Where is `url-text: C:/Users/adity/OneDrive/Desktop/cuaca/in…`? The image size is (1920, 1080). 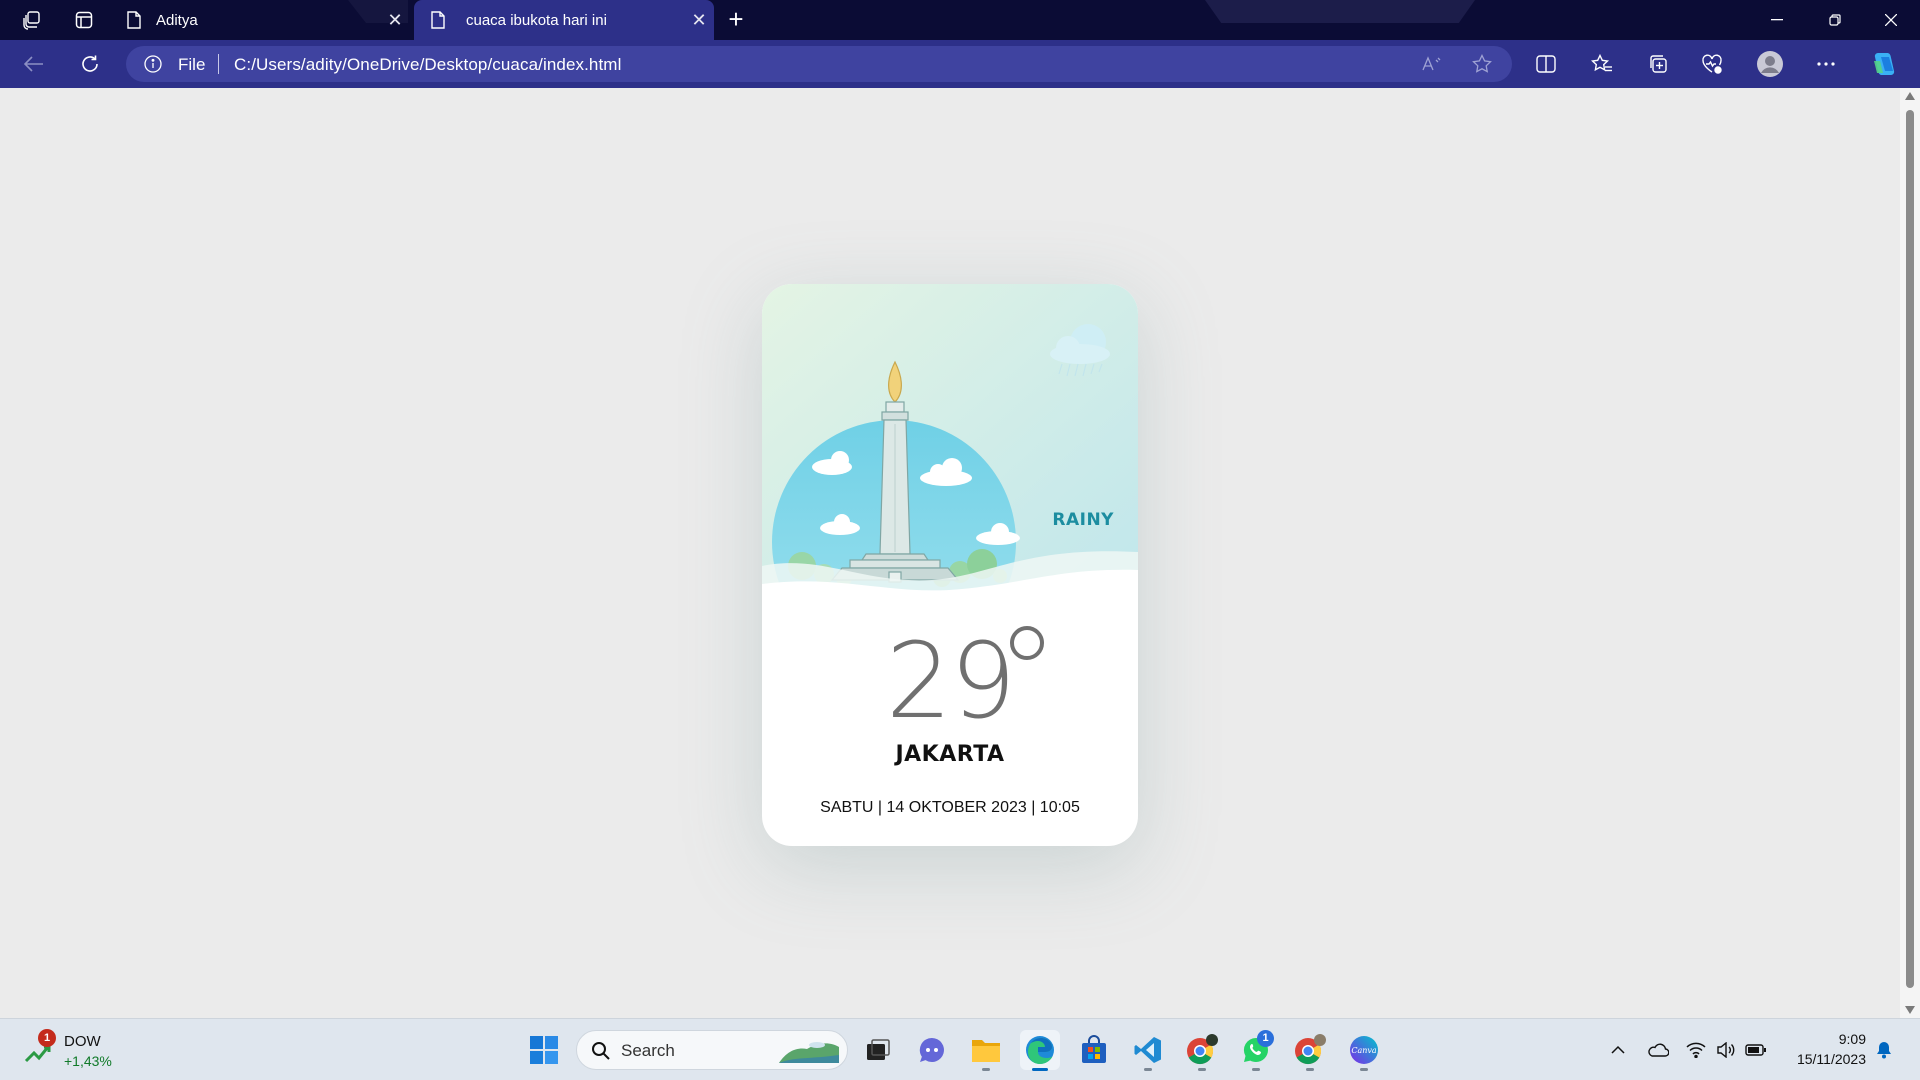
url-text: C:/Users/adity/OneDrive/Desktop/cuaca/in… is located at coordinates (427, 65).